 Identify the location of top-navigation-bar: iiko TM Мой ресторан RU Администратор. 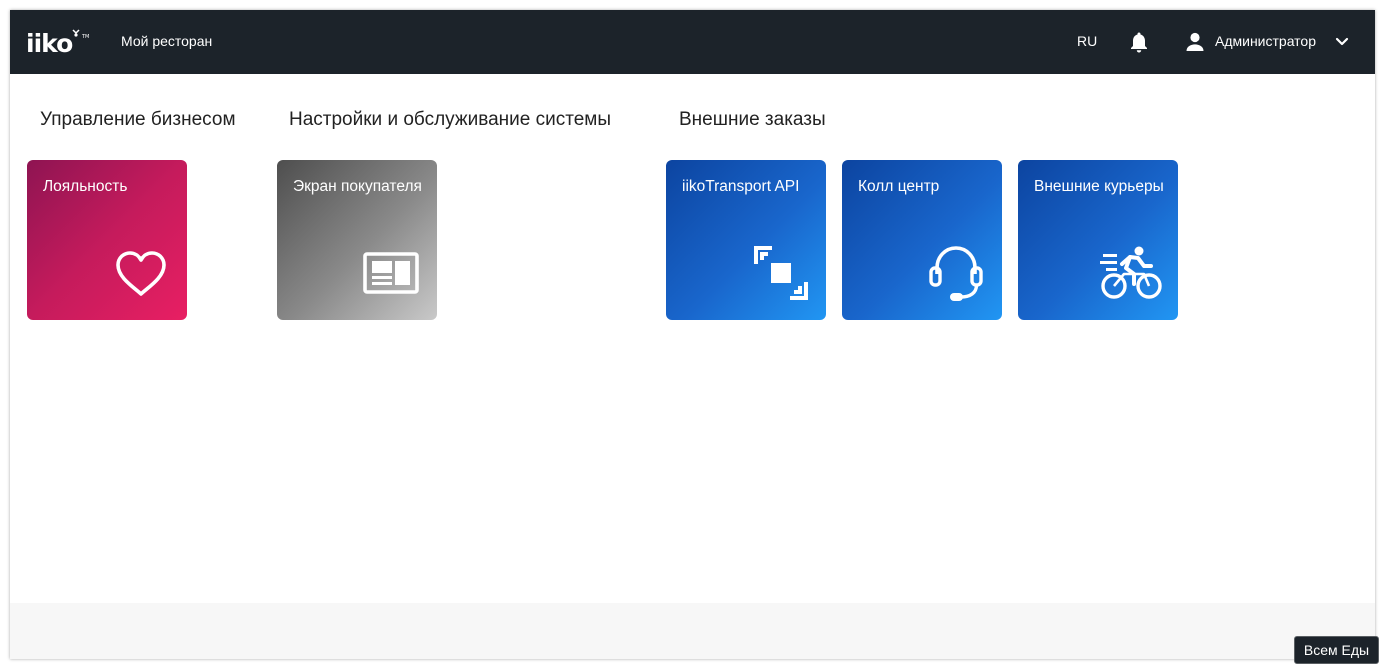
(692, 42).